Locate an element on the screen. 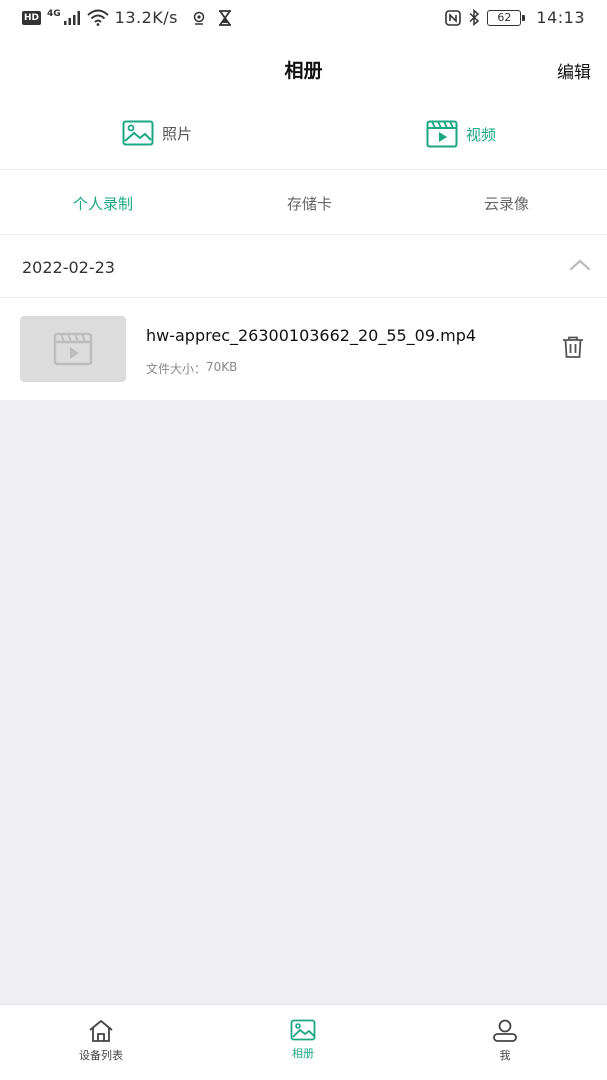 The height and width of the screenshot is (1080, 607). network-type: 4G is located at coordinates (54, 13).